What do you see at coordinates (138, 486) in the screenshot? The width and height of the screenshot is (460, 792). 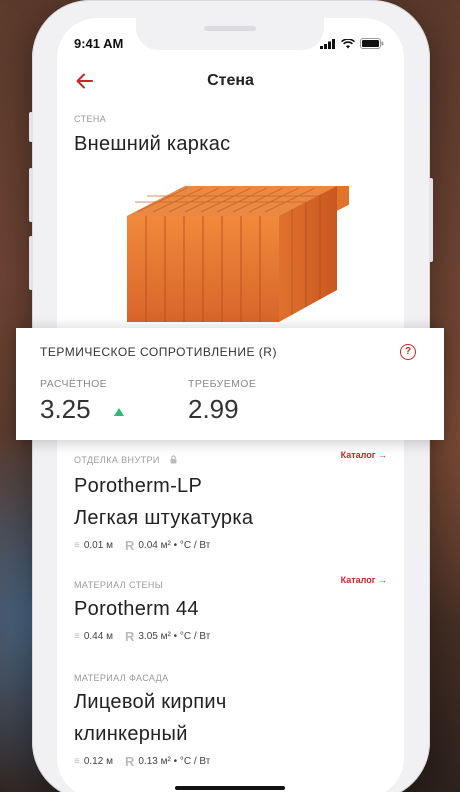 I see `layer-name: Porotherm-LP` at bounding box center [138, 486].